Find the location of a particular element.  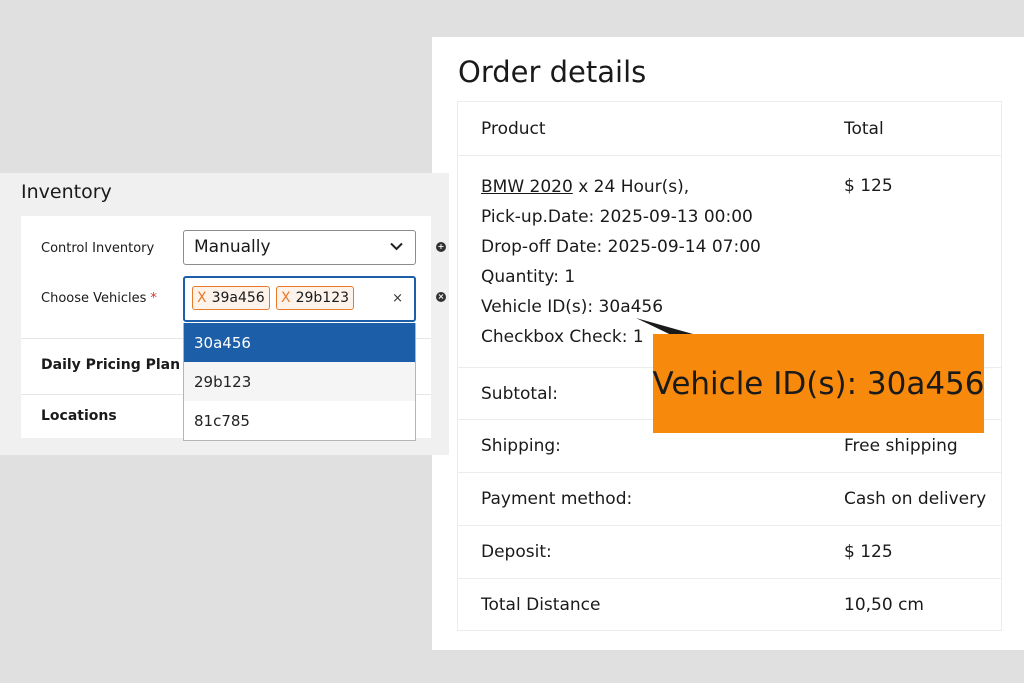

choose-vehicles-label: Choose Vehicles * is located at coordinates (99, 298).